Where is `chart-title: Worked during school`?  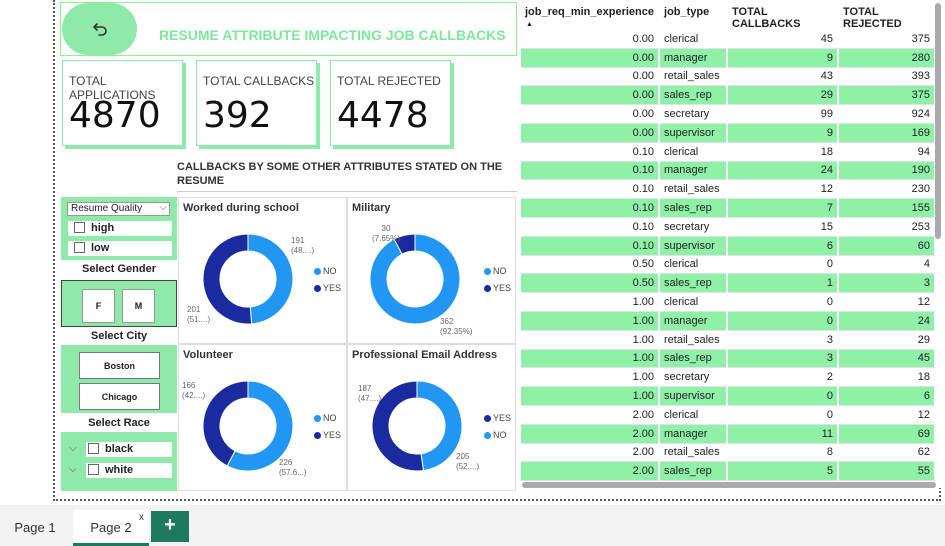
chart-title: Worked during school is located at coordinates (241, 208).